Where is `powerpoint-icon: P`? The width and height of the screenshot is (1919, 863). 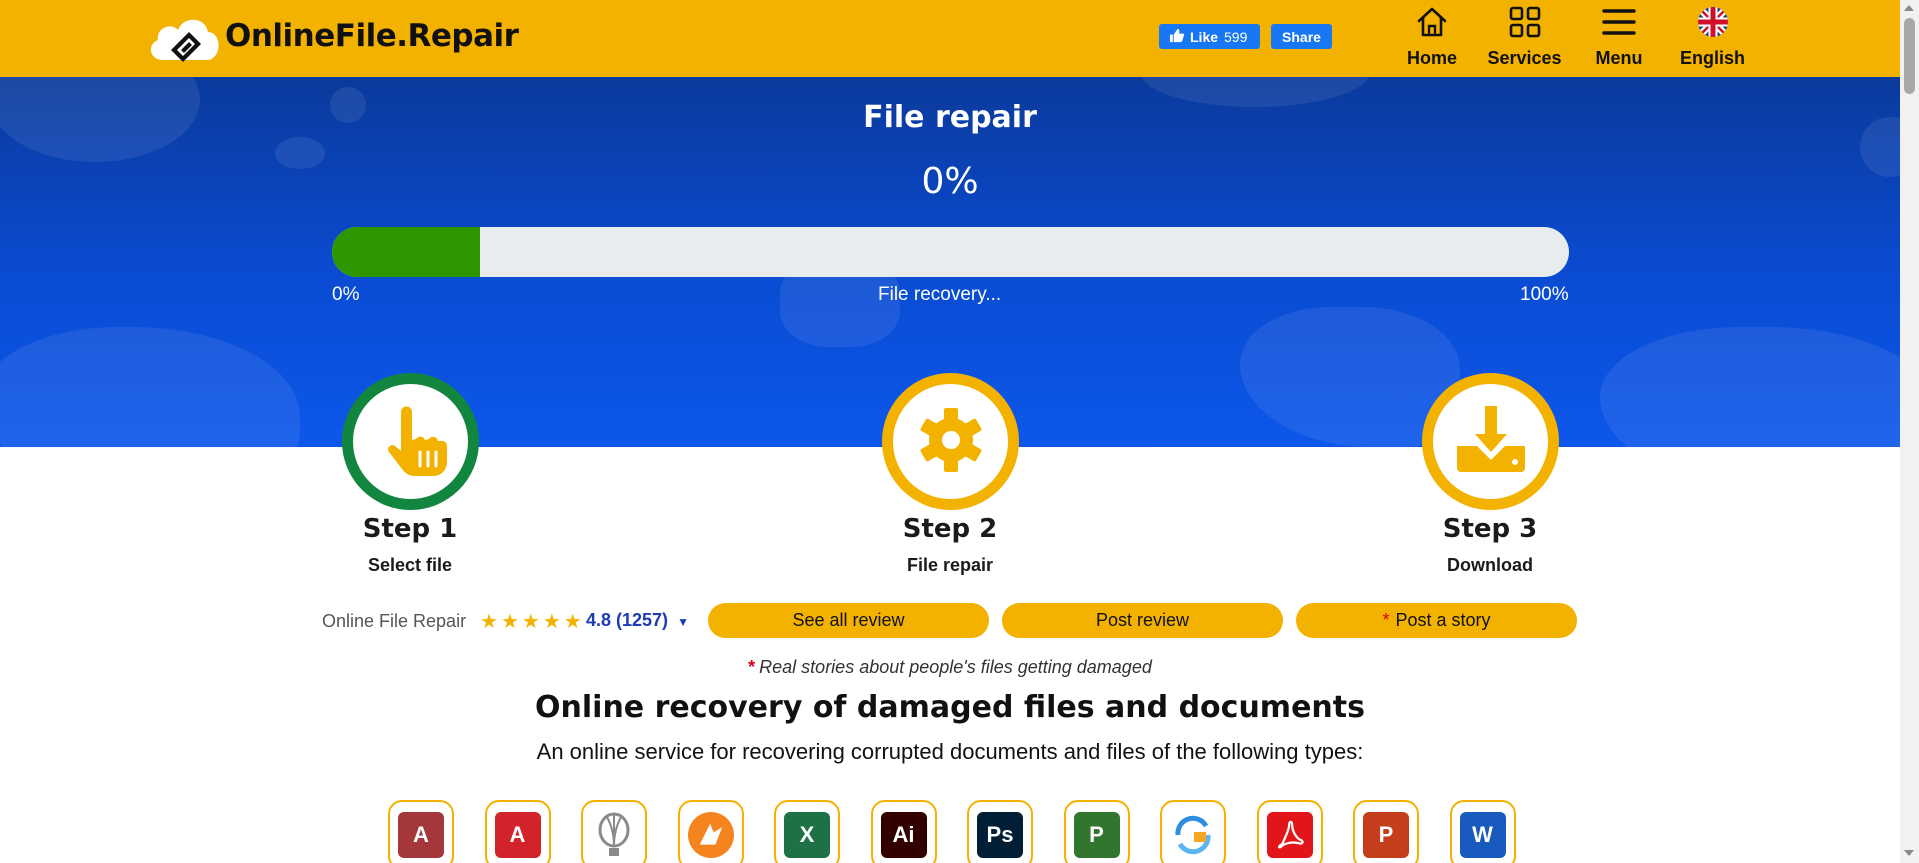
powerpoint-icon: P is located at coordinates (1386, 831).